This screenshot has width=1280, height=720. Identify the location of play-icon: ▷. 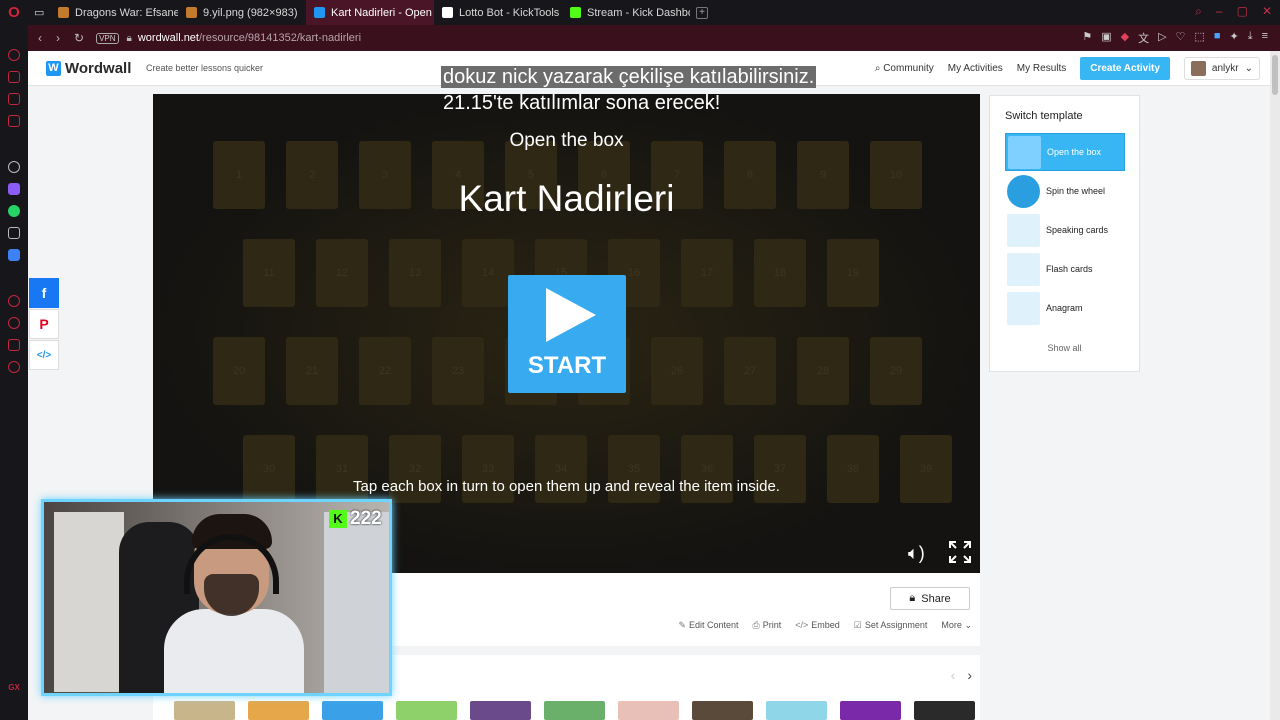
(1162, 38).